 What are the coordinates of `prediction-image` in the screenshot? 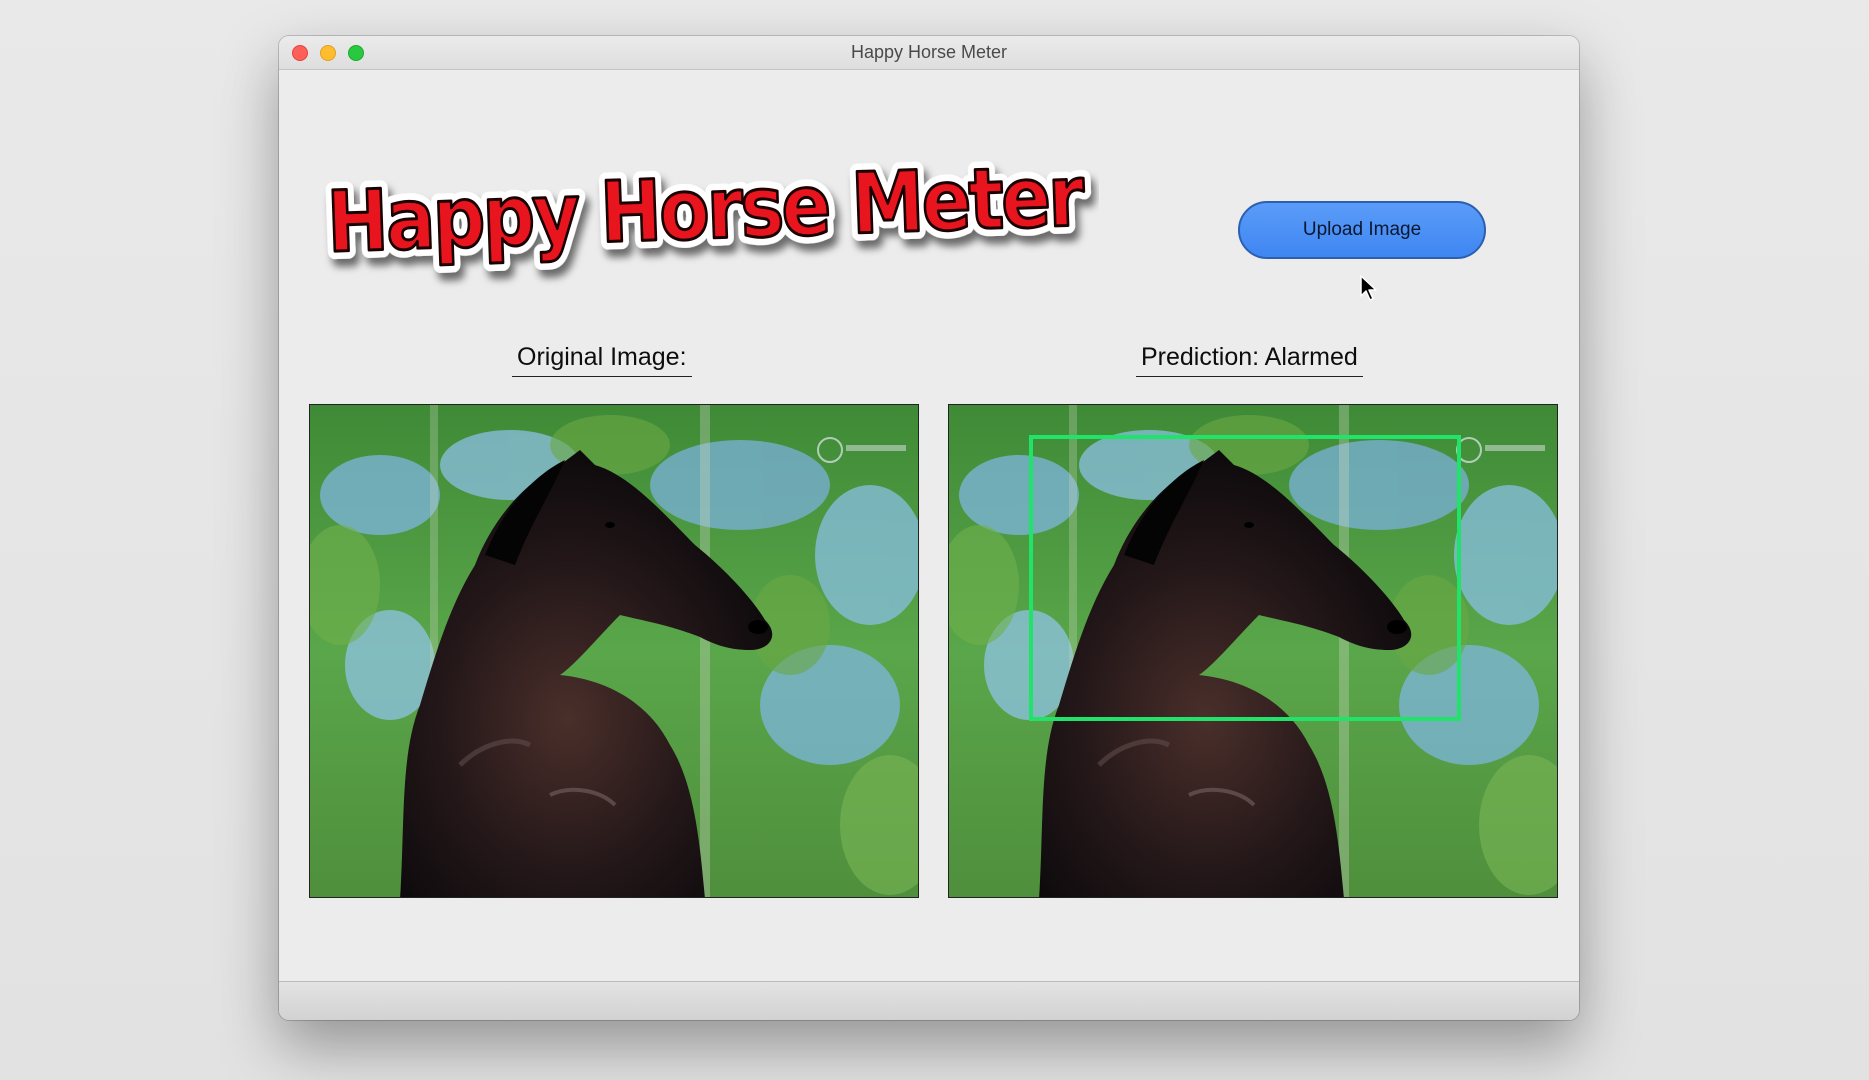 It's located at (1253, 651).